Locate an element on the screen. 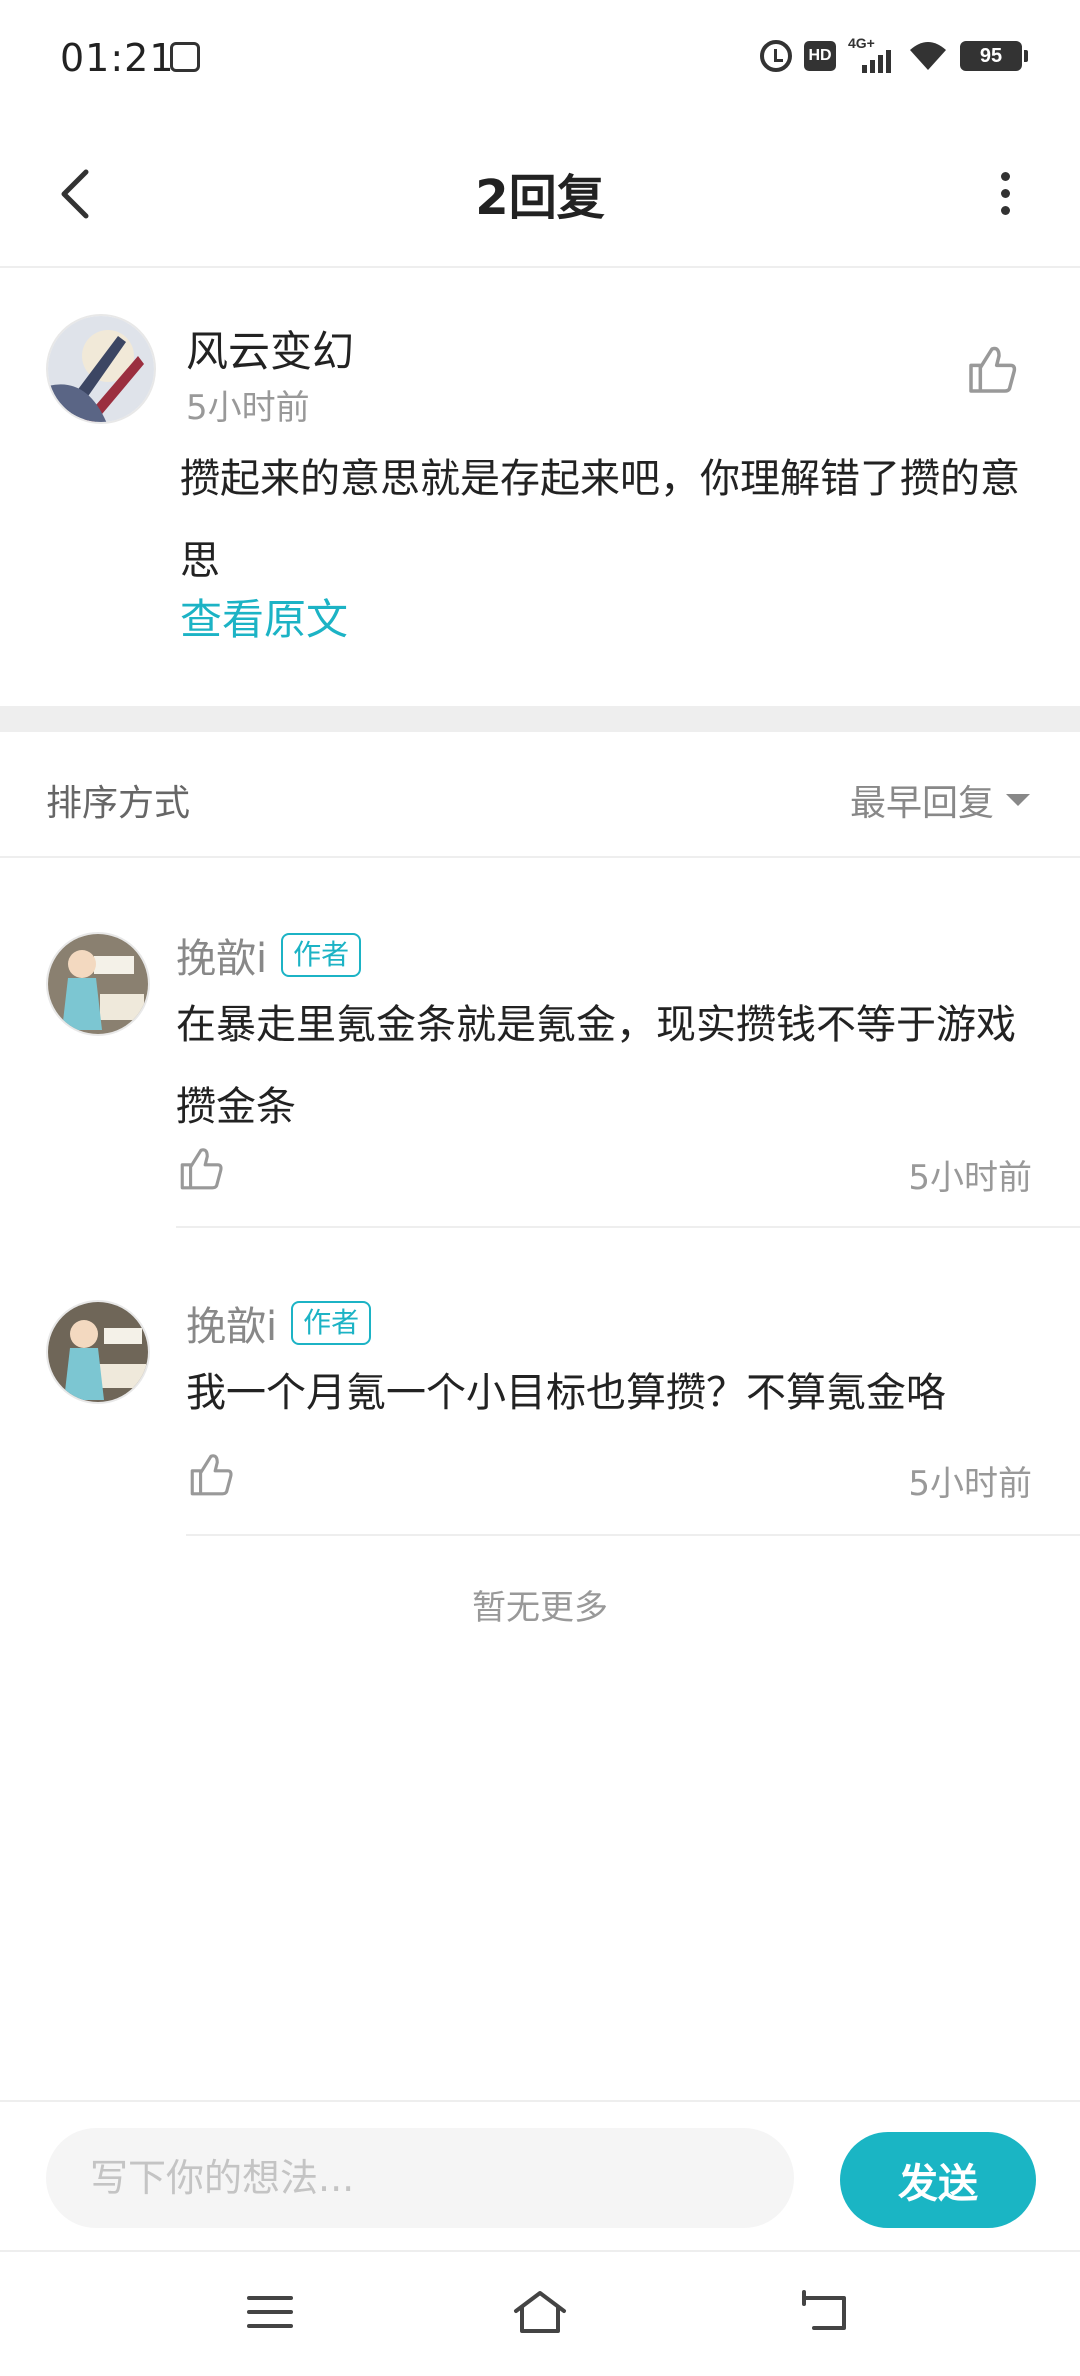 This screenshot has width=1080, height=2376. section-divider is located at coordinates (540, 719).